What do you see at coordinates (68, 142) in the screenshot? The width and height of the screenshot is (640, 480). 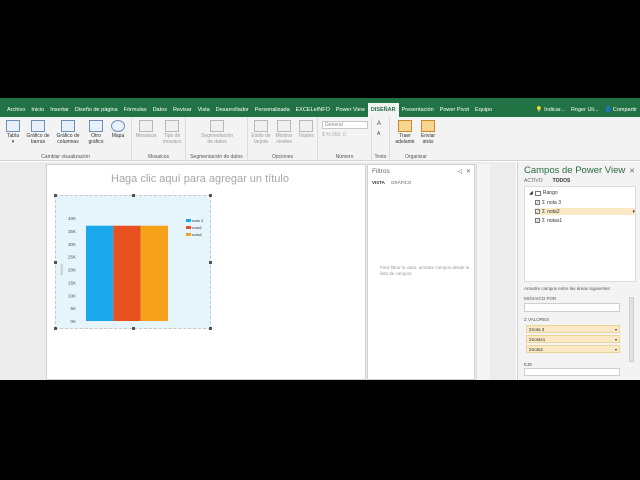 I see `grafico-columnas-label-2: columnas` at bounding box center [68, 142].